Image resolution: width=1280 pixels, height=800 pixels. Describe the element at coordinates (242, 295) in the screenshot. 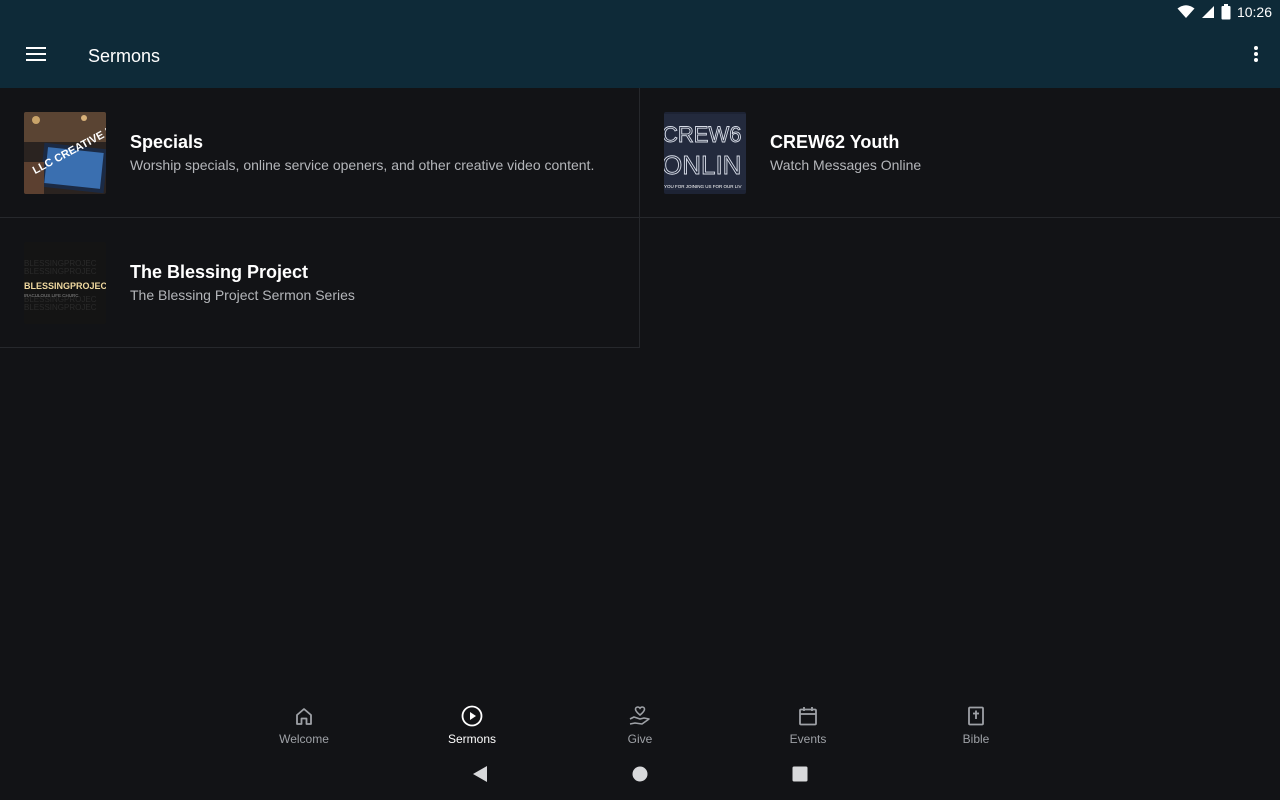

I see `series-subtitle: The Blessing Project Sermon Series` at that location.